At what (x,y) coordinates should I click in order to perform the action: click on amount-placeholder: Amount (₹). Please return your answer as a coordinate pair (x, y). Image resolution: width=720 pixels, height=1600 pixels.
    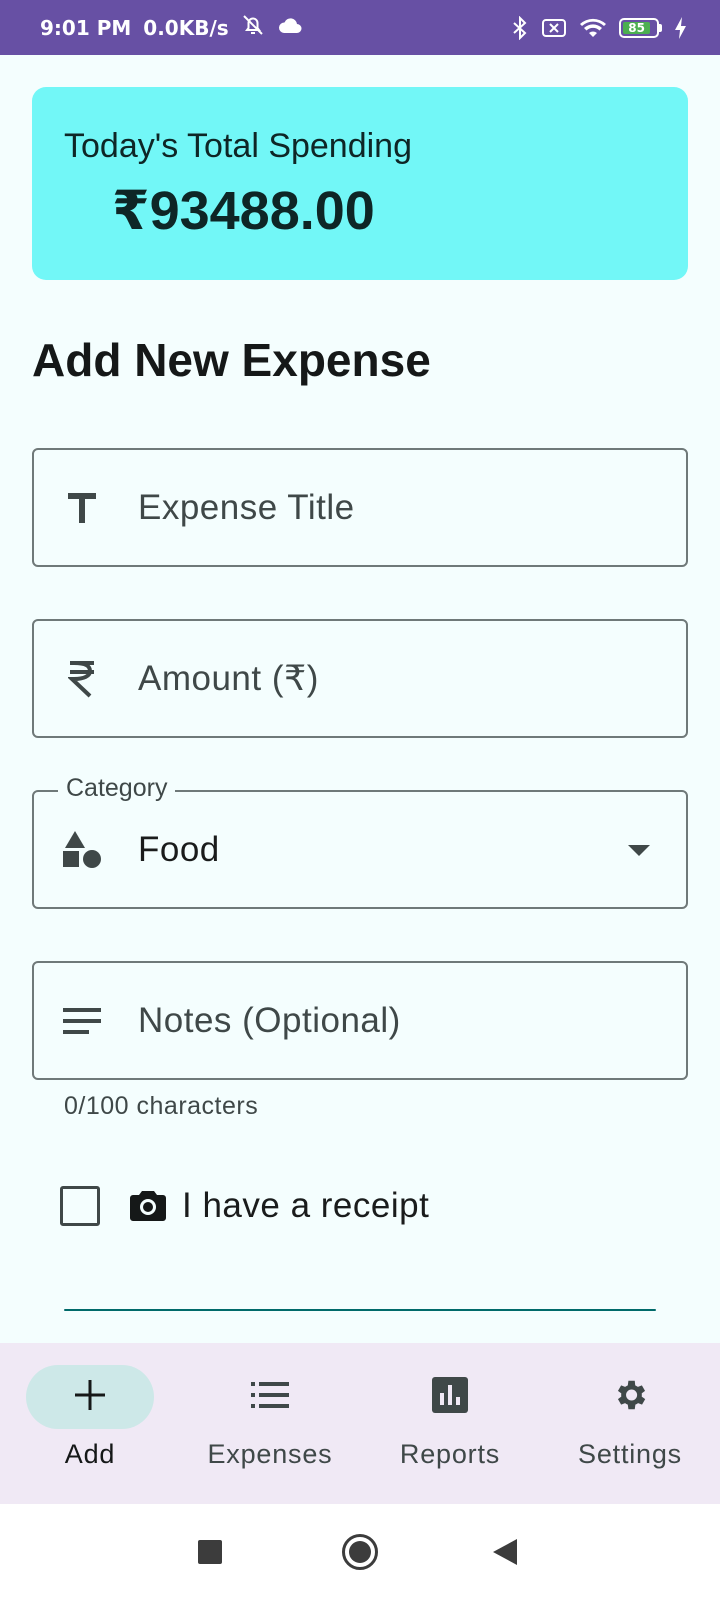
    Looking at the image, I should click on (228, 678).